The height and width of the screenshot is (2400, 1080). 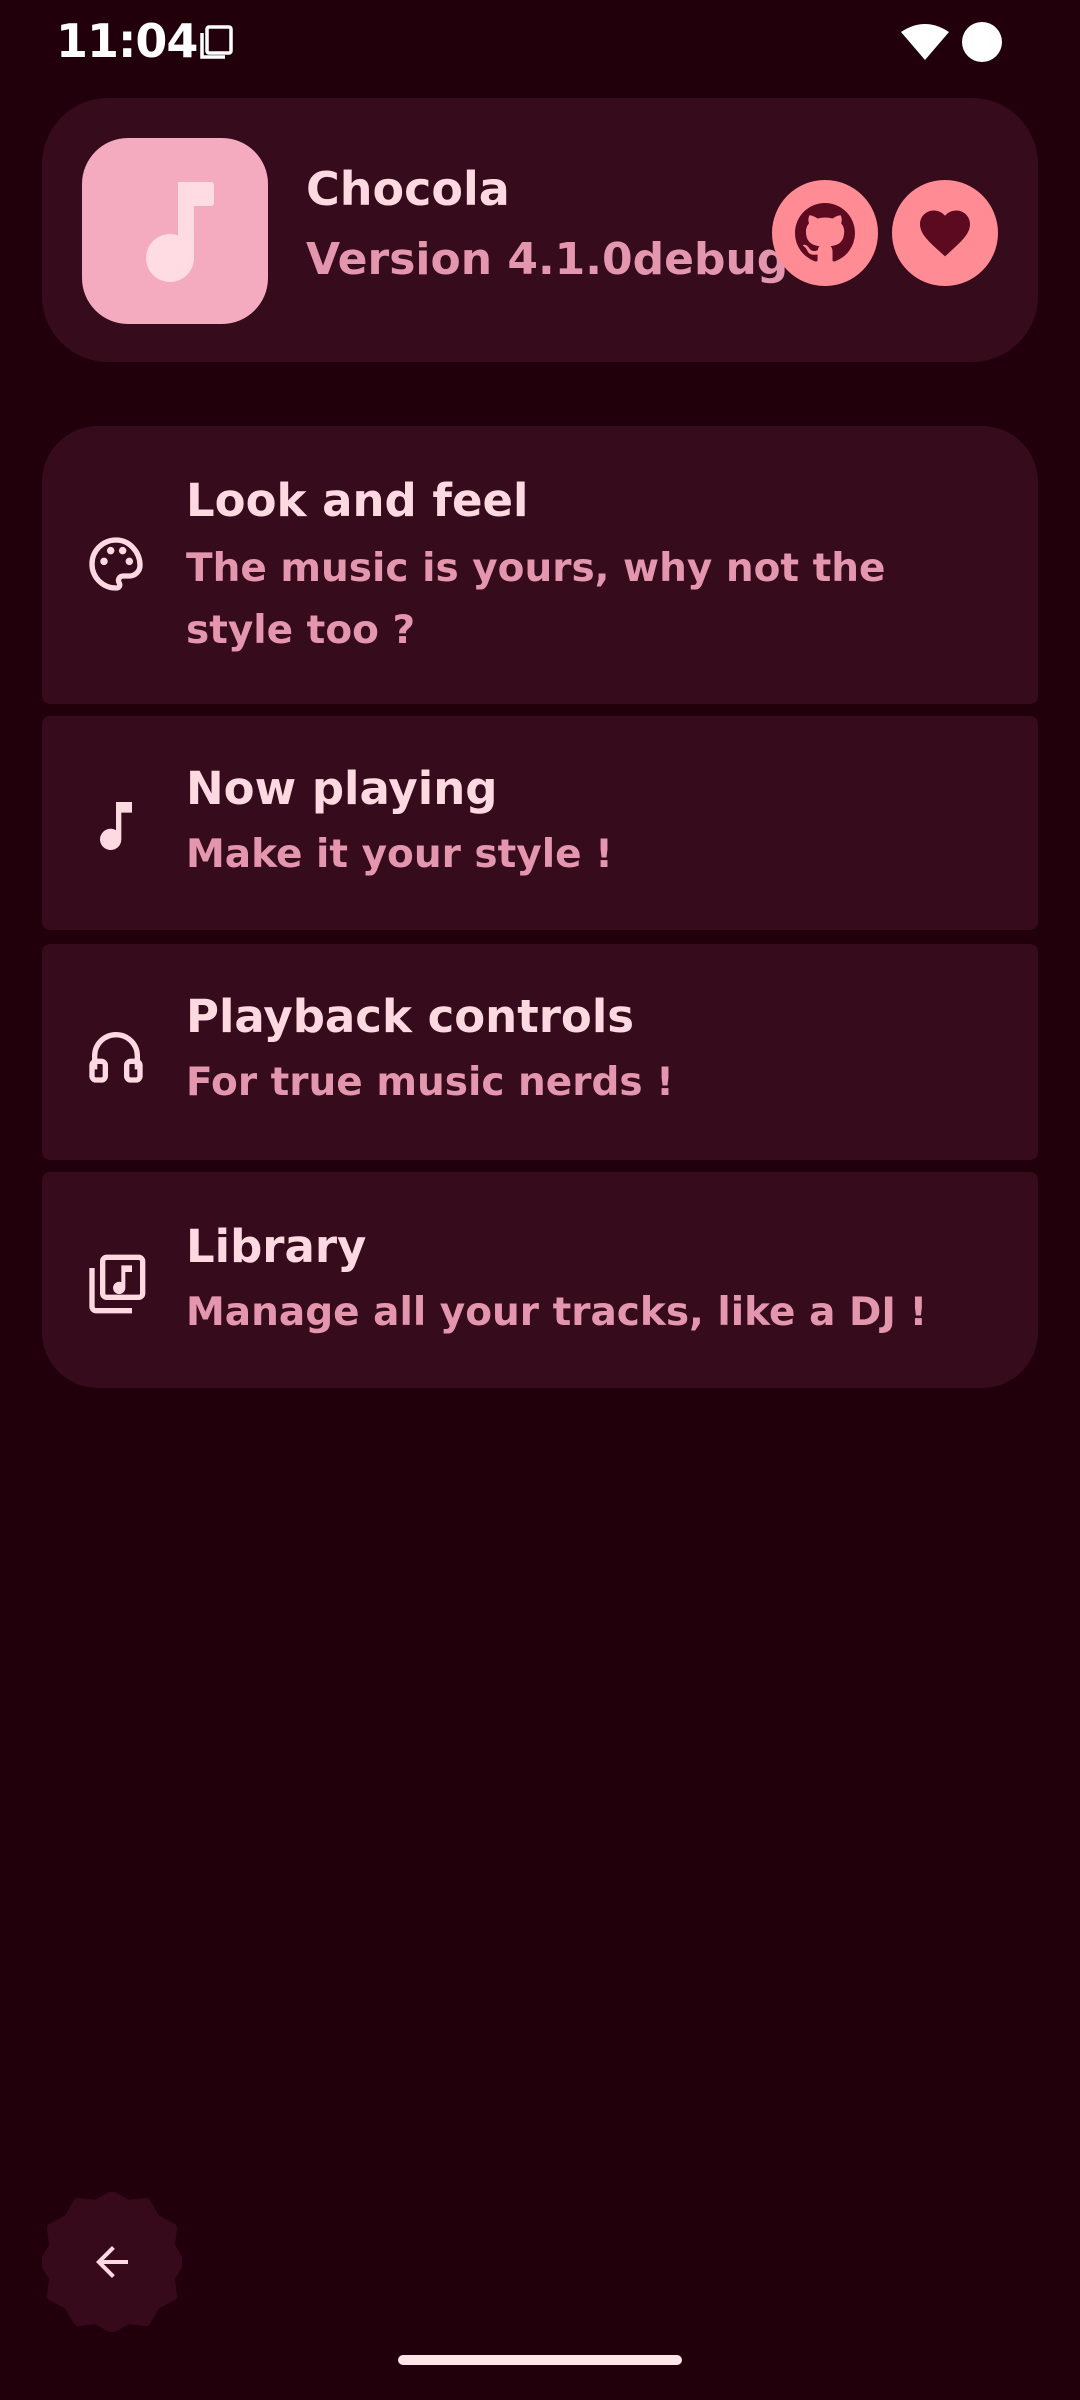 What do you see at coordinates (540, 42) in the screenshot?
I see `status-bar: 11:04` at bounding box center [540, 42].